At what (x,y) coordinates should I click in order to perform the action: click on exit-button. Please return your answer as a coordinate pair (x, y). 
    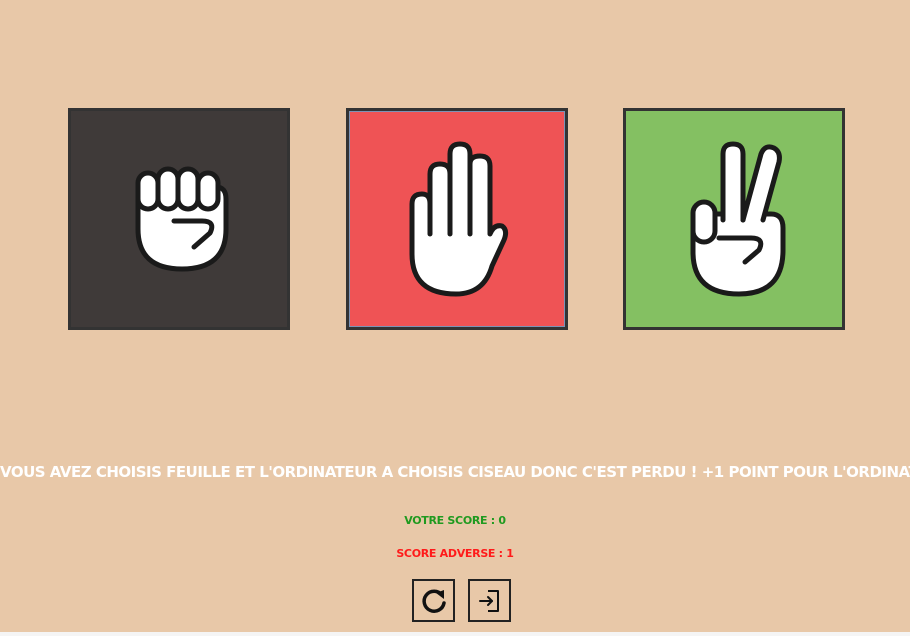
    Looking at the image, I should click on (489, 600).